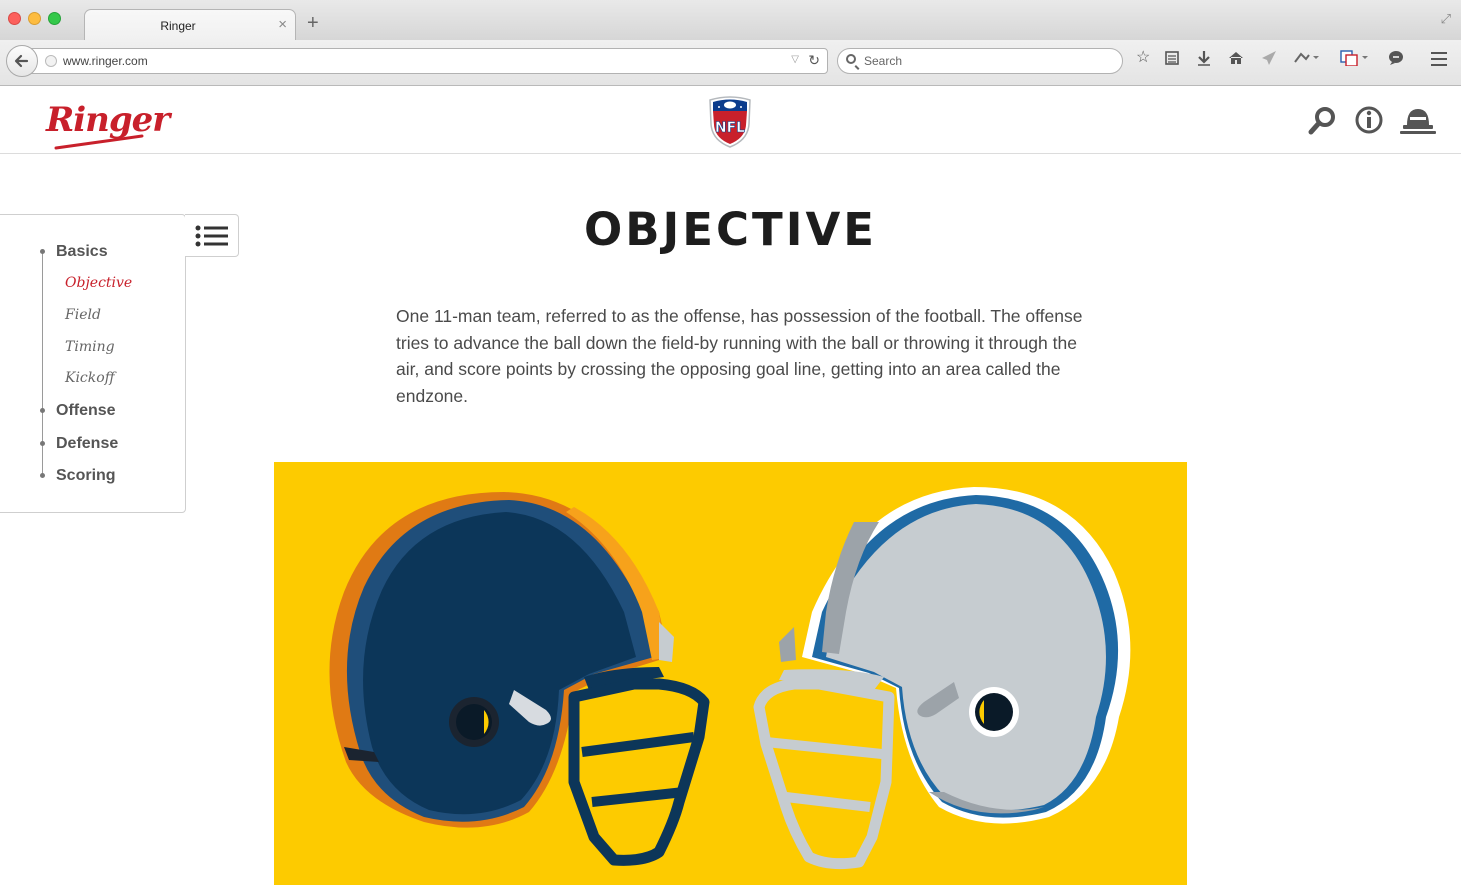  I want to click on toc-item-defense: Defense, so click(87, 444).